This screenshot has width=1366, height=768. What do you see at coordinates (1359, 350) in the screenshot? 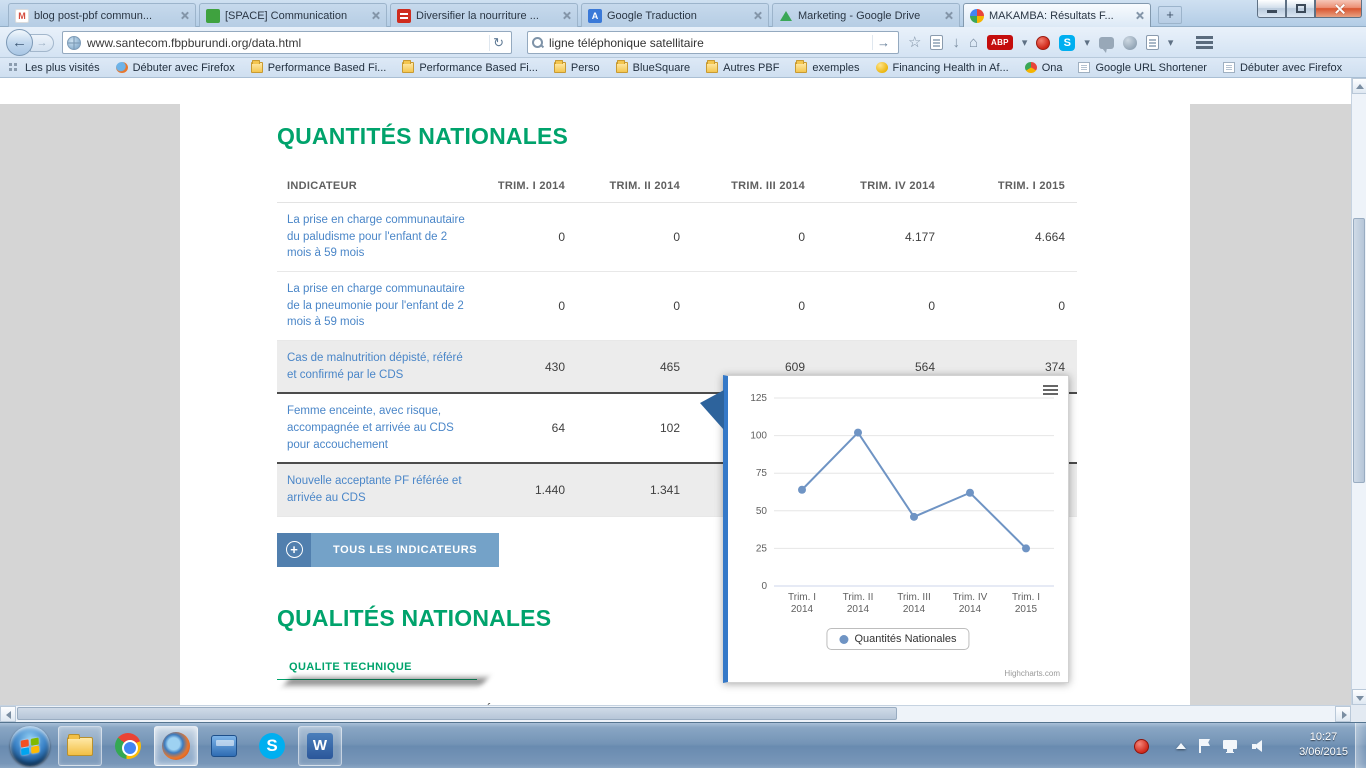
I see `vertical-scrollbar-thumb` at bounding box center [1359, 350].